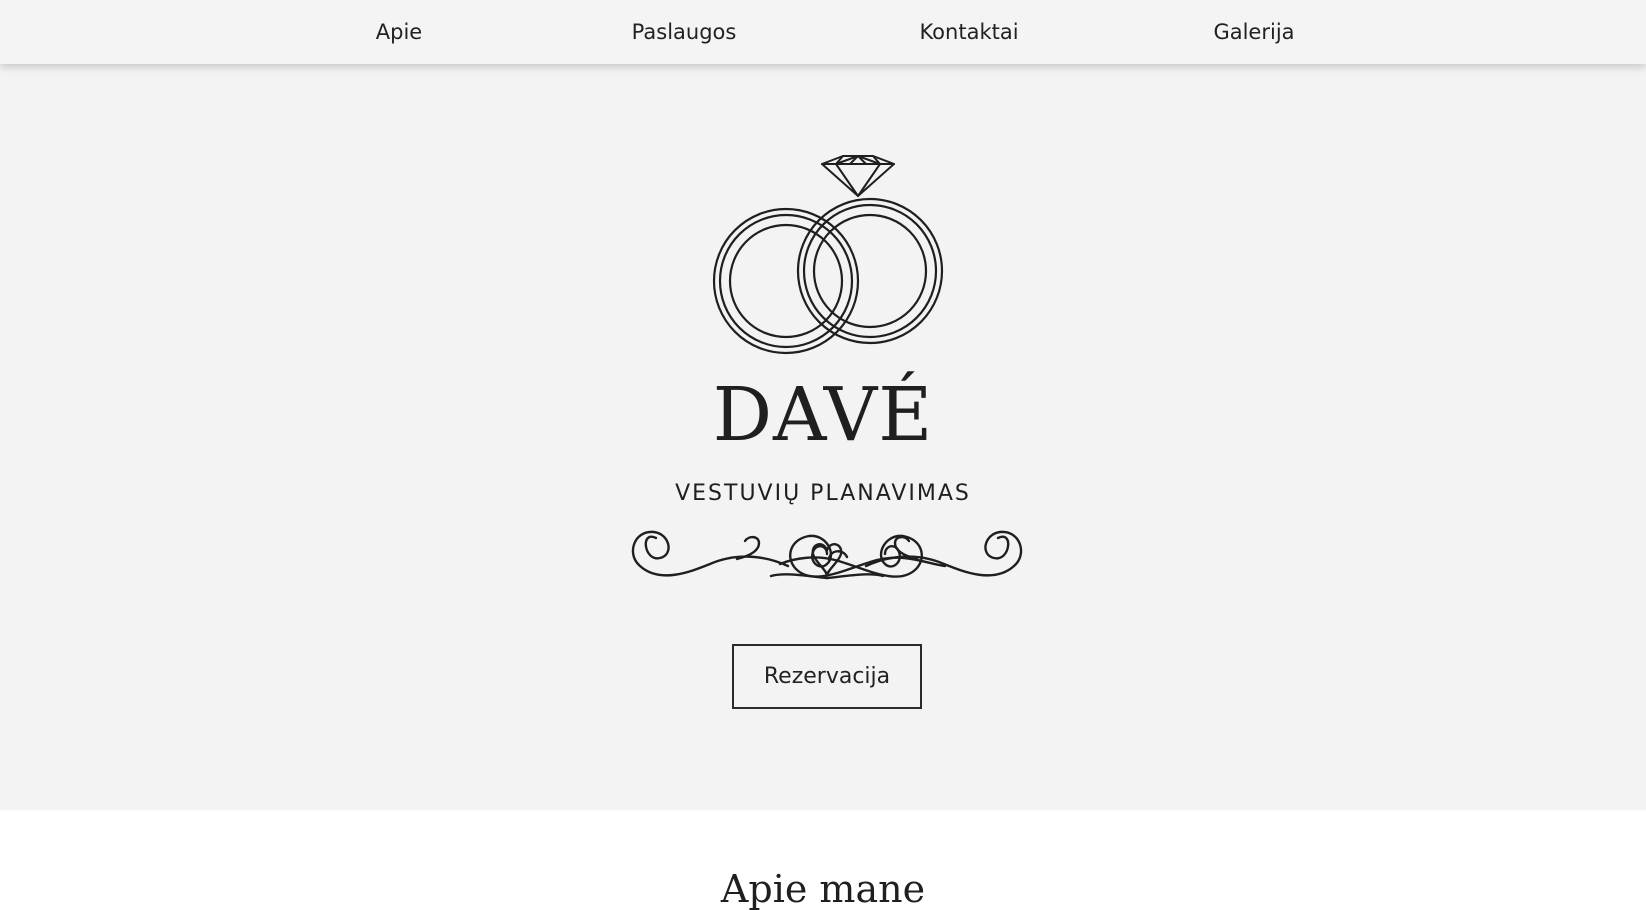  Describe the element at coordinates (827, 555) in the screenshot. I see `heart-swirl-divider-icon` at that location.